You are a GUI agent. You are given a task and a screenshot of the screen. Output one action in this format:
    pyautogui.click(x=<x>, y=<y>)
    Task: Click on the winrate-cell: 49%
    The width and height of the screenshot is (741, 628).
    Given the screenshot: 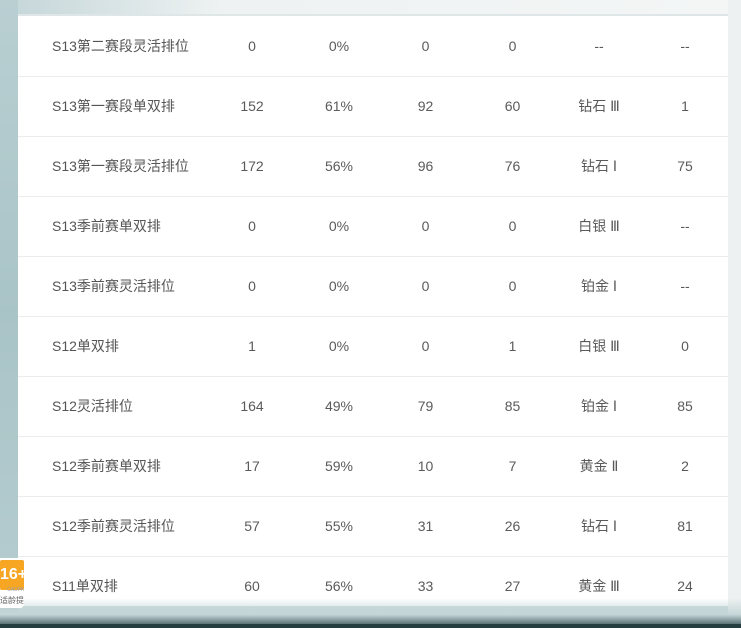 What is the action you would take?
    pyautogui.click(x=339, y=406)
    